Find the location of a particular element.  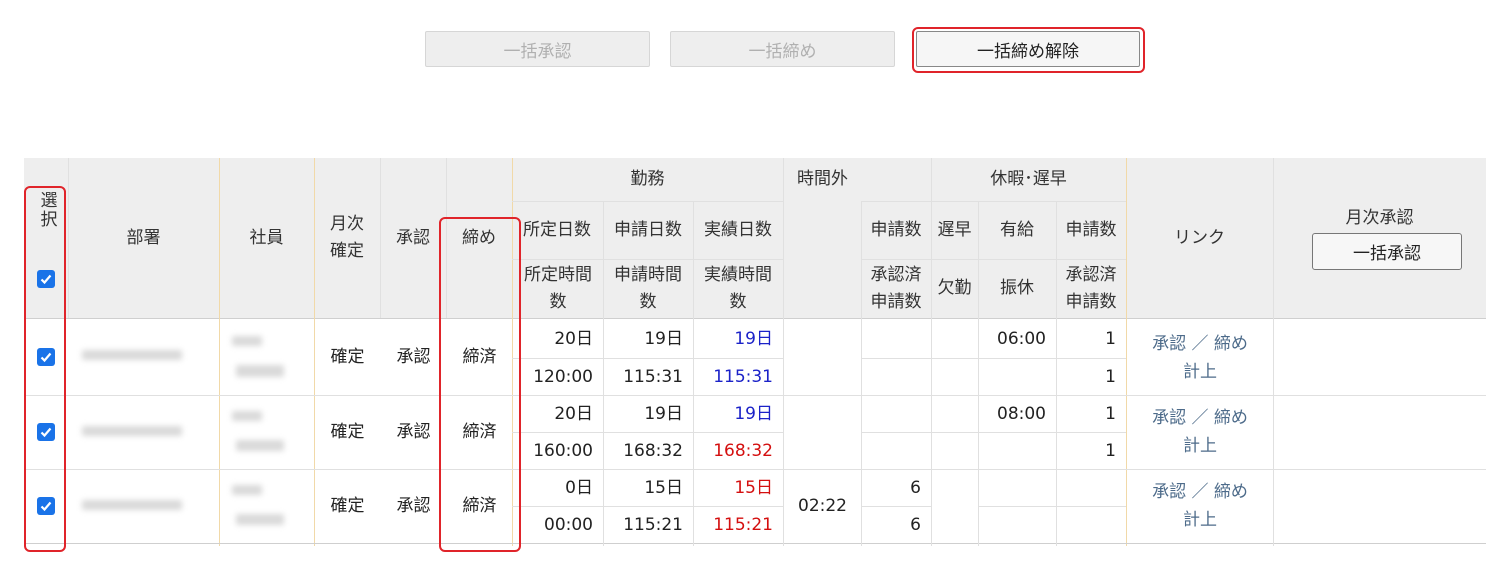

header-monthly-confirm: 月次確定 is located at coordinates (347, 237).